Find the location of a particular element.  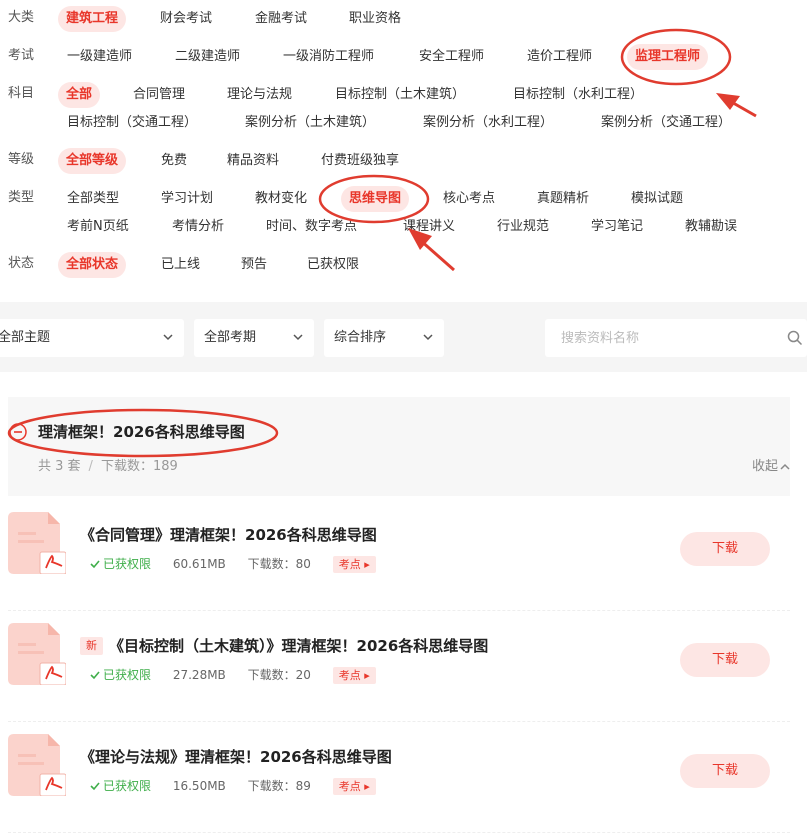

chip-type-11: 行业规范 is located at coordinates (523, 227).